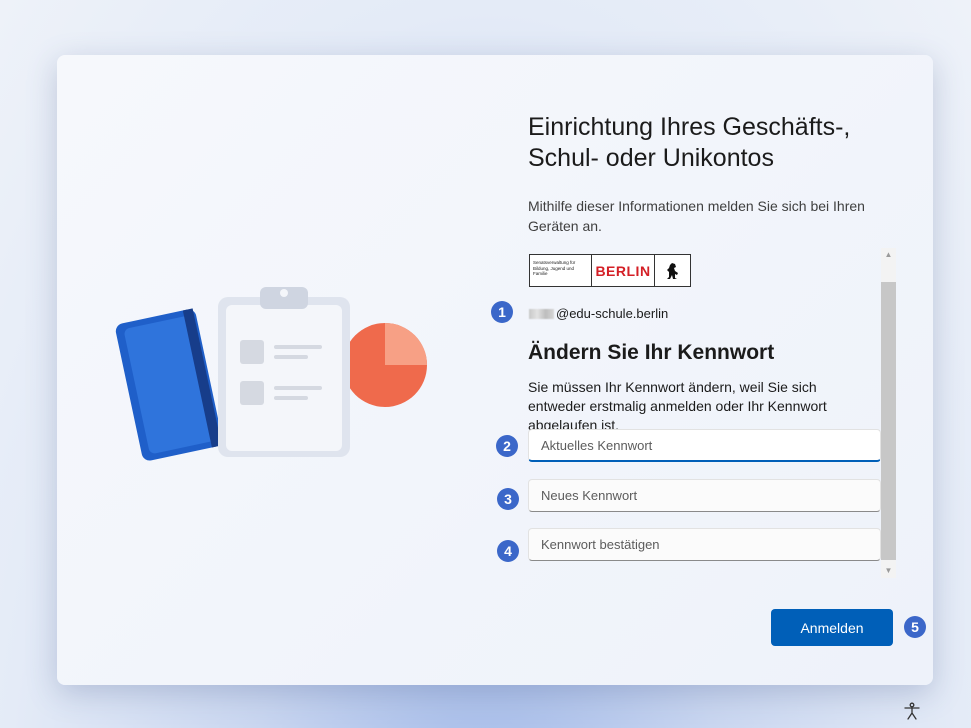 The image size is (971, 728). What do you see at coordinates (502, 312) in the screenshot?
I see `annotation-badge-1: 1` at bounding box center [502, 312].